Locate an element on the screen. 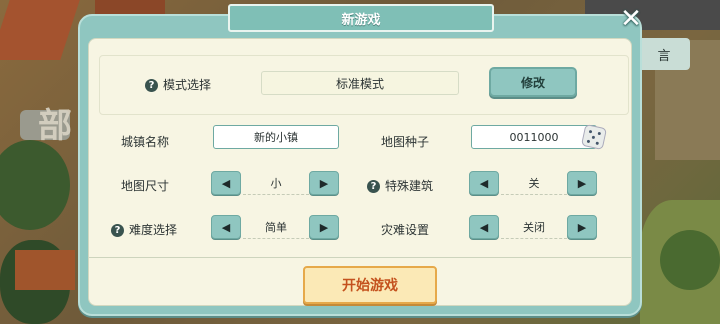  special-buildings-label-group: ? 特殊建筑 is located at coordinates (400, 185).